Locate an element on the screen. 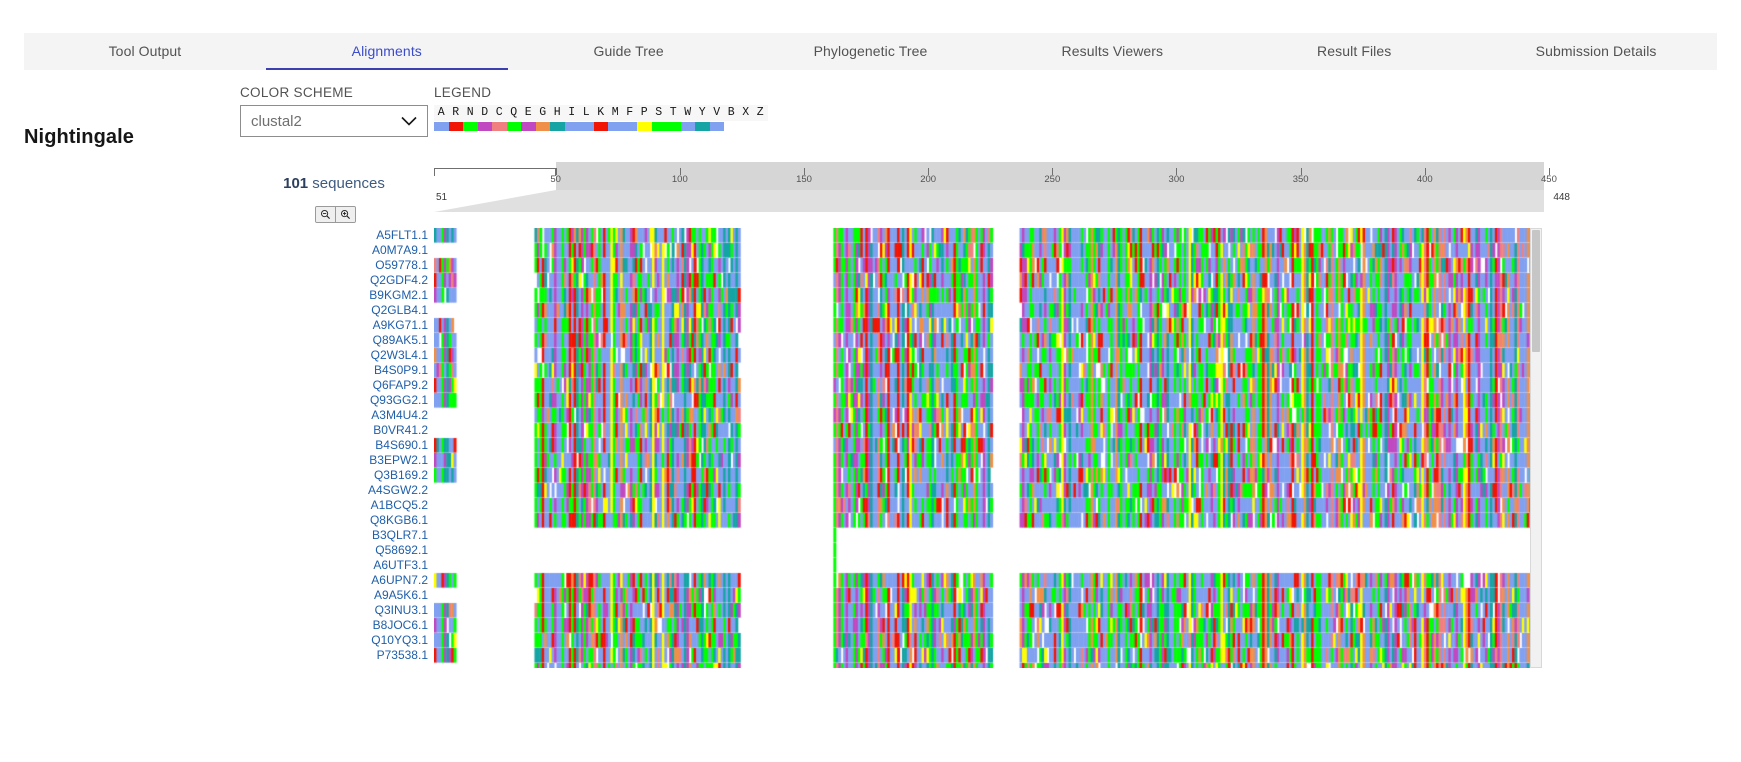 This screenshot has width=1741, height=762. legend-letter: W is located at coordinates (687, 113).